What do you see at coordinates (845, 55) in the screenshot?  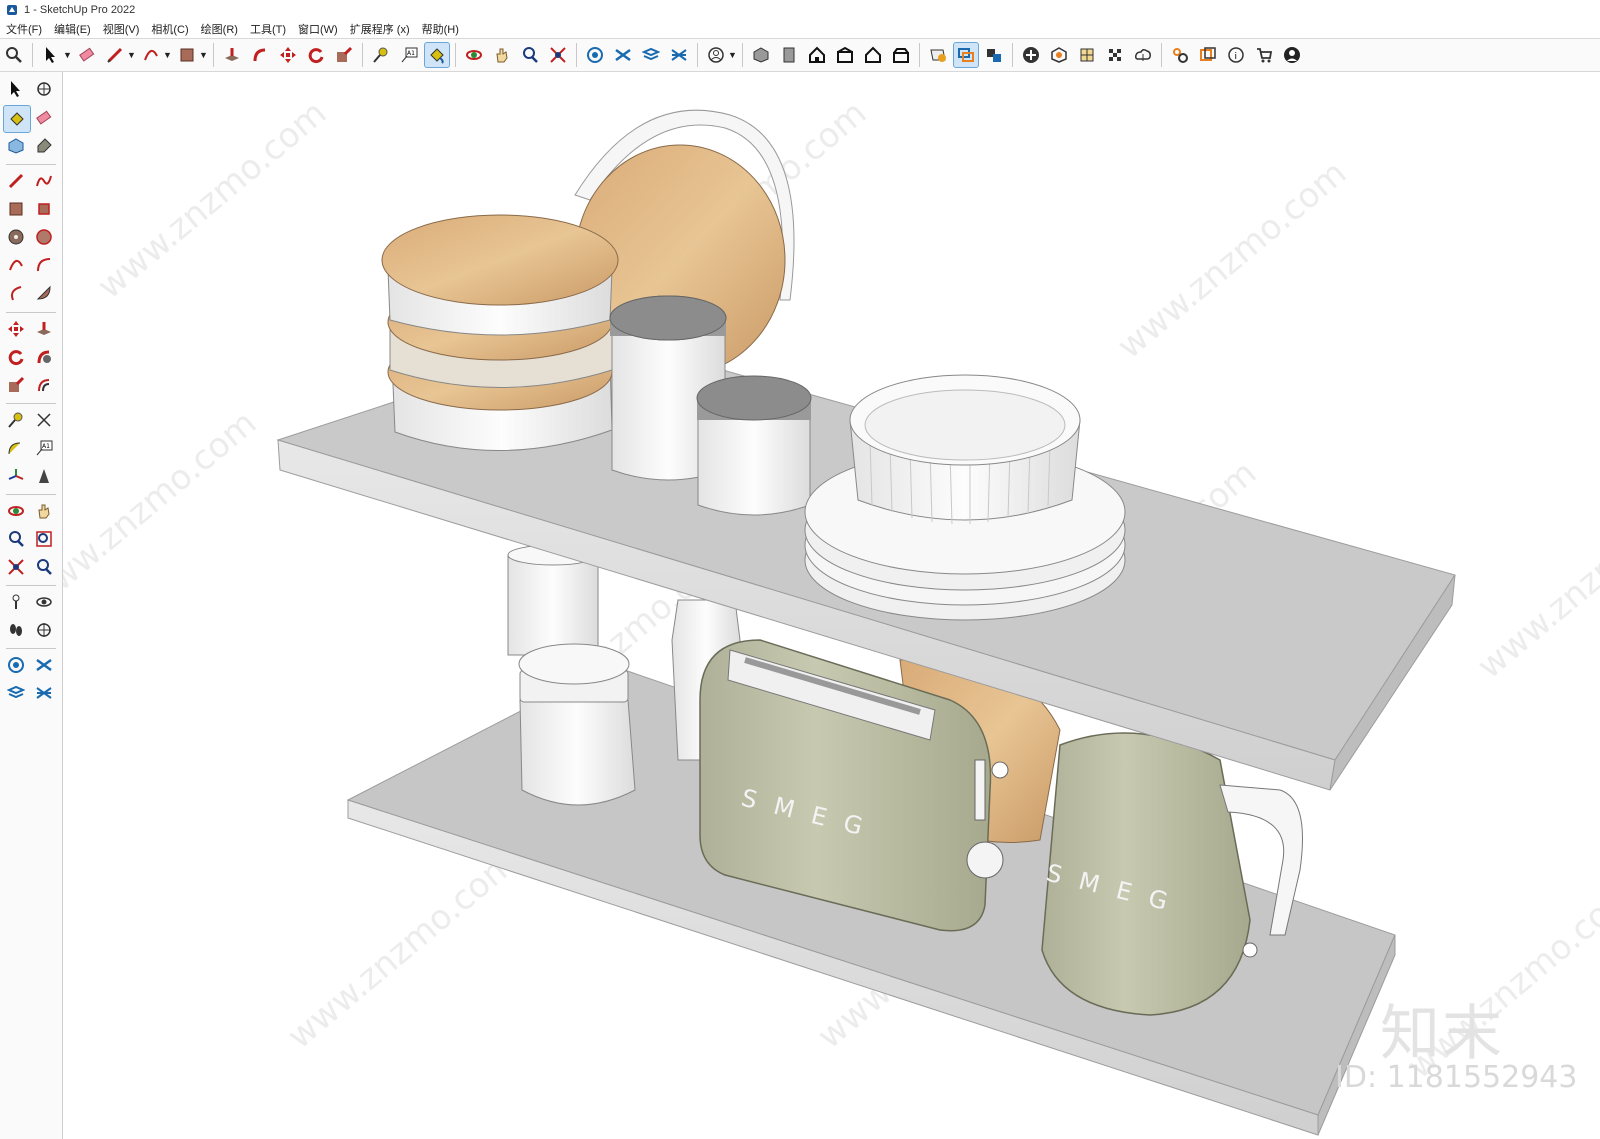 I see `right-view-icon` at bounding box center [845, 55].